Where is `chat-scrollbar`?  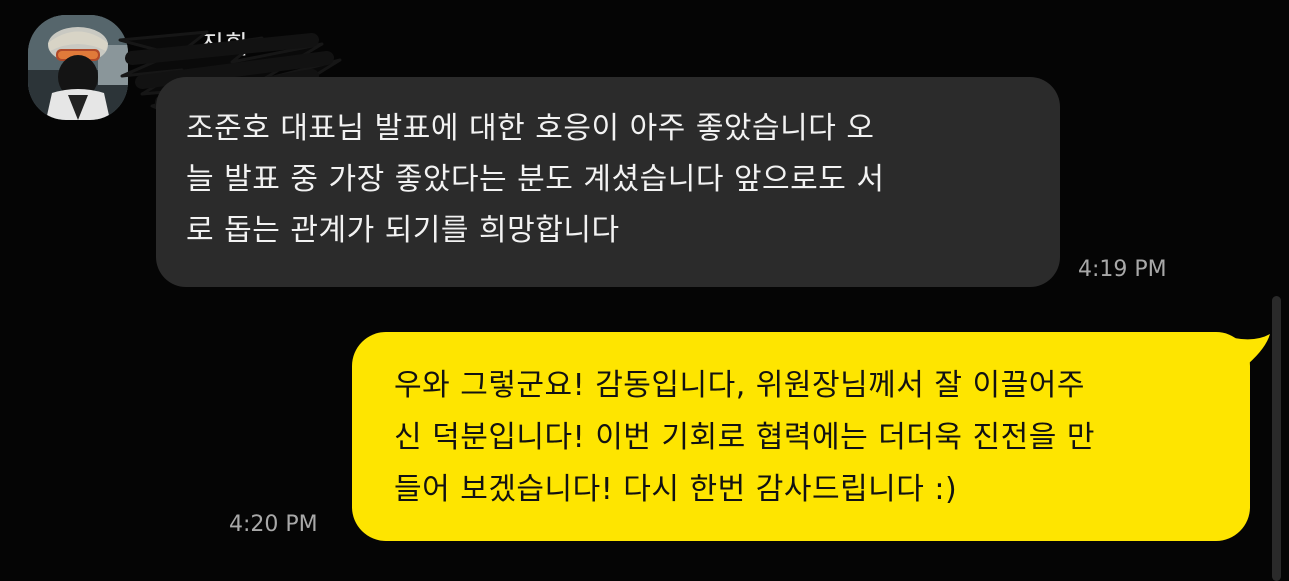
chat-scrollbar is located at coordinates (1276, 438).